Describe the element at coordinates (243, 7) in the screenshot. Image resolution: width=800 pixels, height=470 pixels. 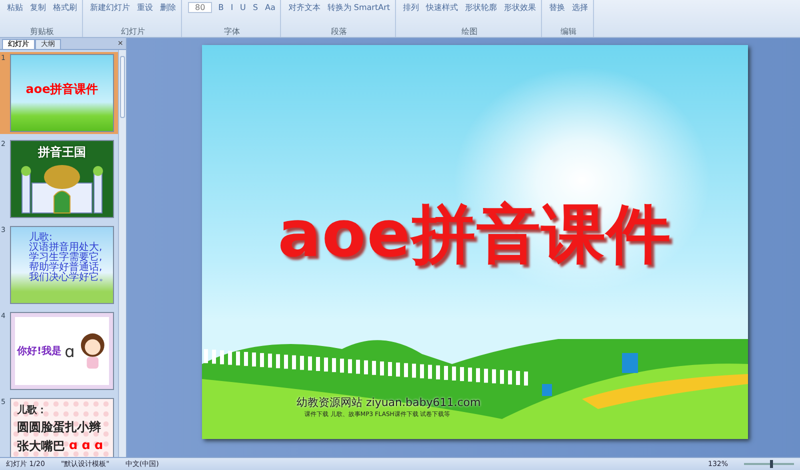
I see `ribbon-button: U` at that location.